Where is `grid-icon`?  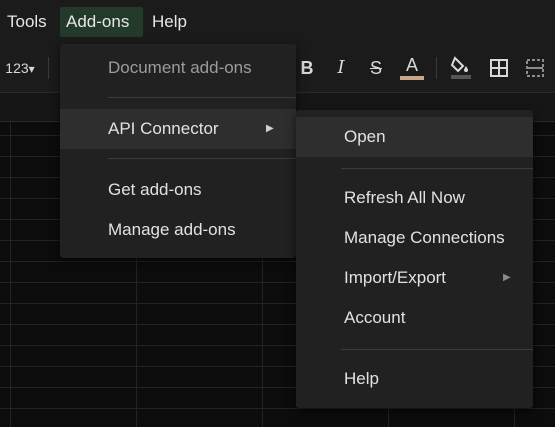 grid-icon is located at coordinates (499, 68).